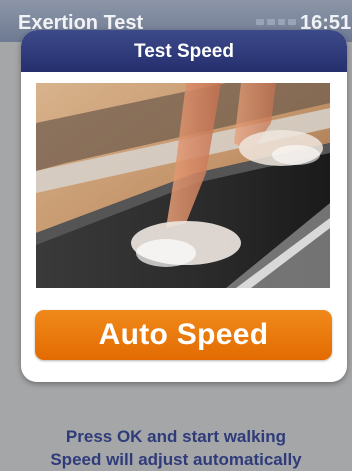  I want to click on auto-speed-button: Auto Speed, so click(183, 335).